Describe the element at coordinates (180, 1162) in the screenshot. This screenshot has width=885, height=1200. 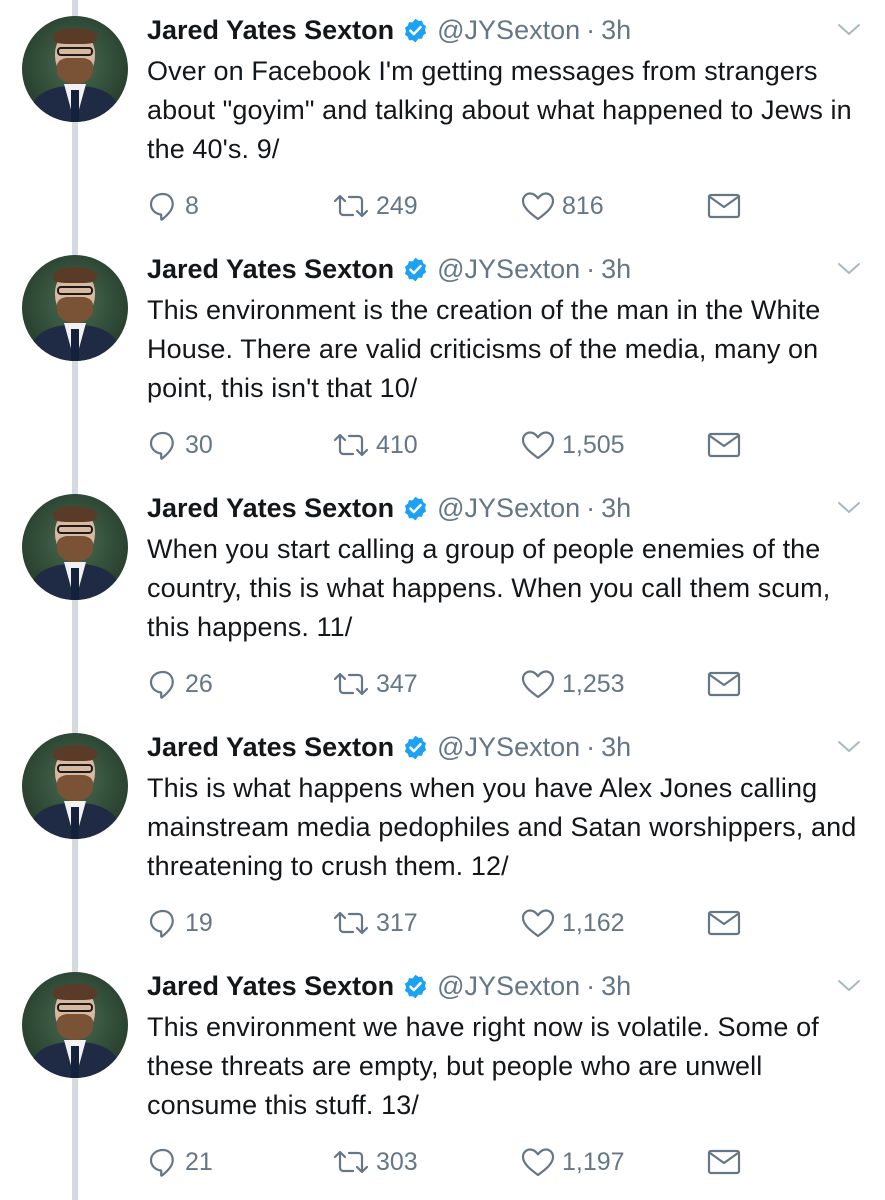
I see `reply-button: 21` at that location.